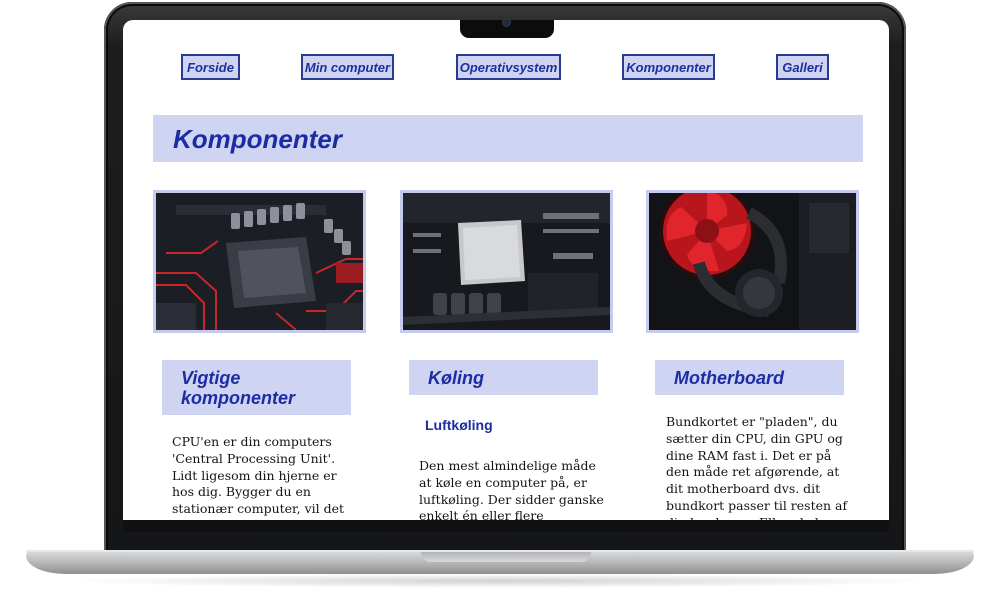 The height and width of the screenshot is (595, 1000). I want to click on cooling-fan-image, so click(752, 261).